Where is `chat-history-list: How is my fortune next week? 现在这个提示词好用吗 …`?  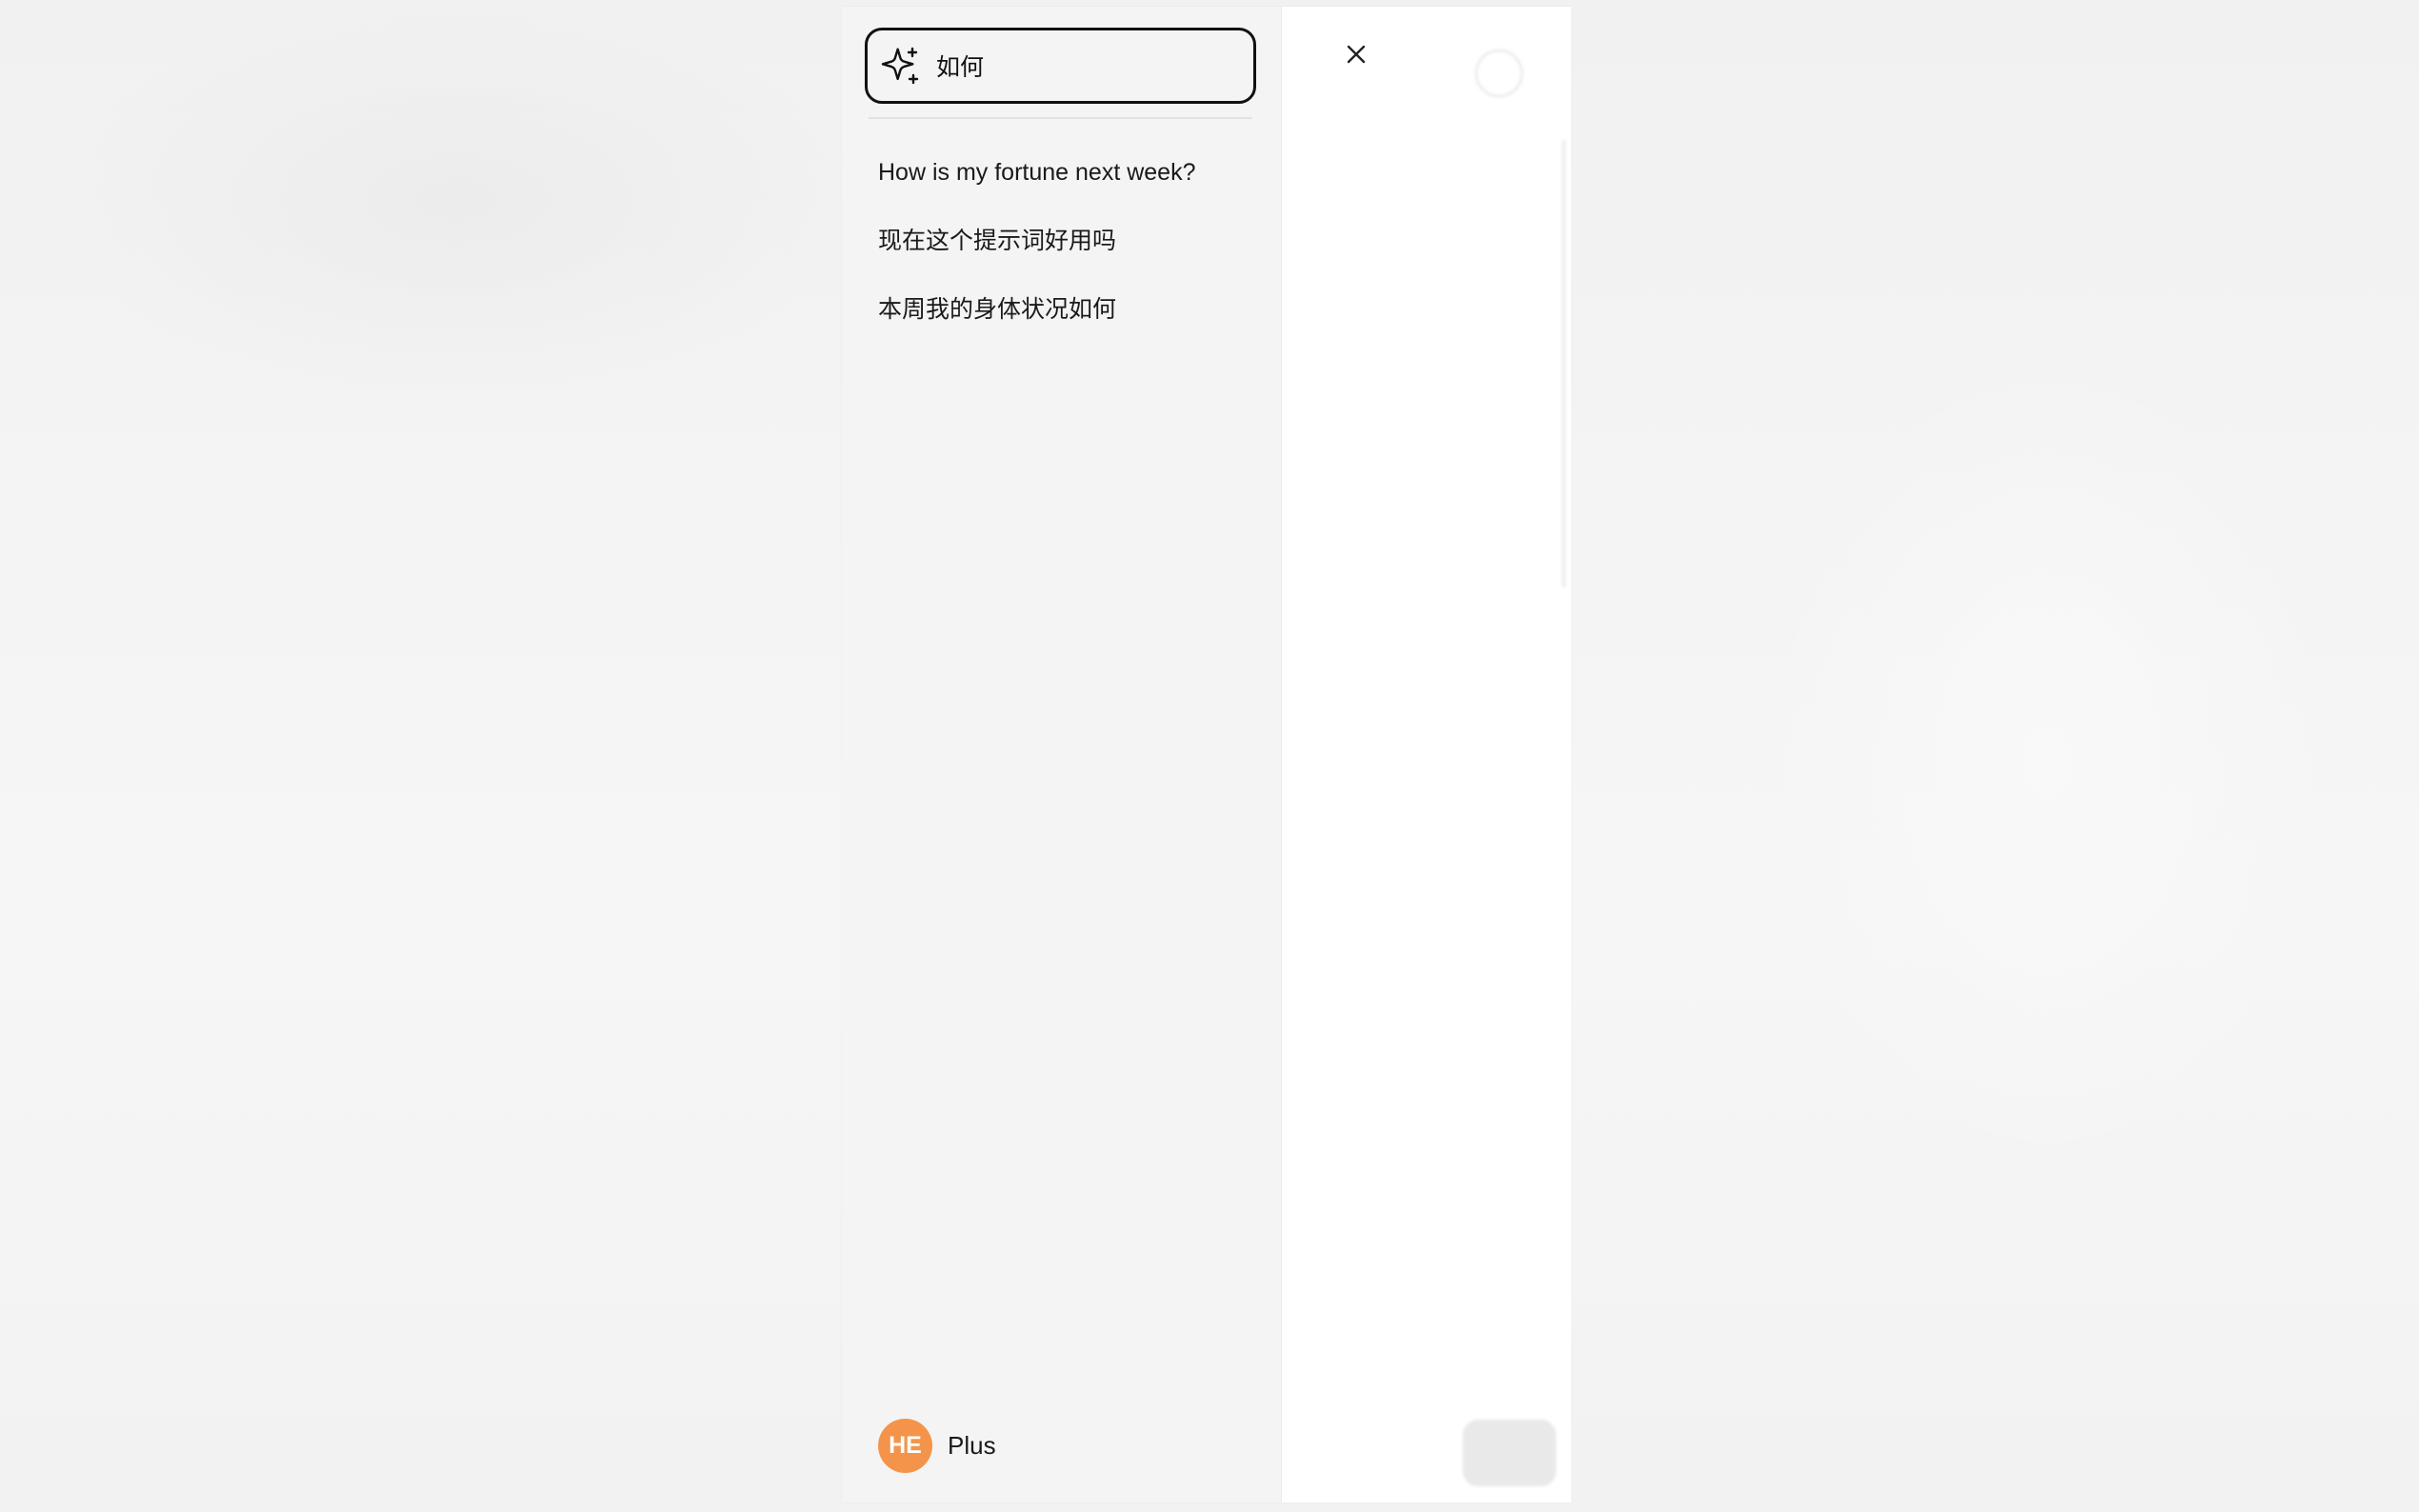
chat-history-list: How is my fortune next week? 现在这个提示词好用吗 … is located at coordinates (1068, 241).